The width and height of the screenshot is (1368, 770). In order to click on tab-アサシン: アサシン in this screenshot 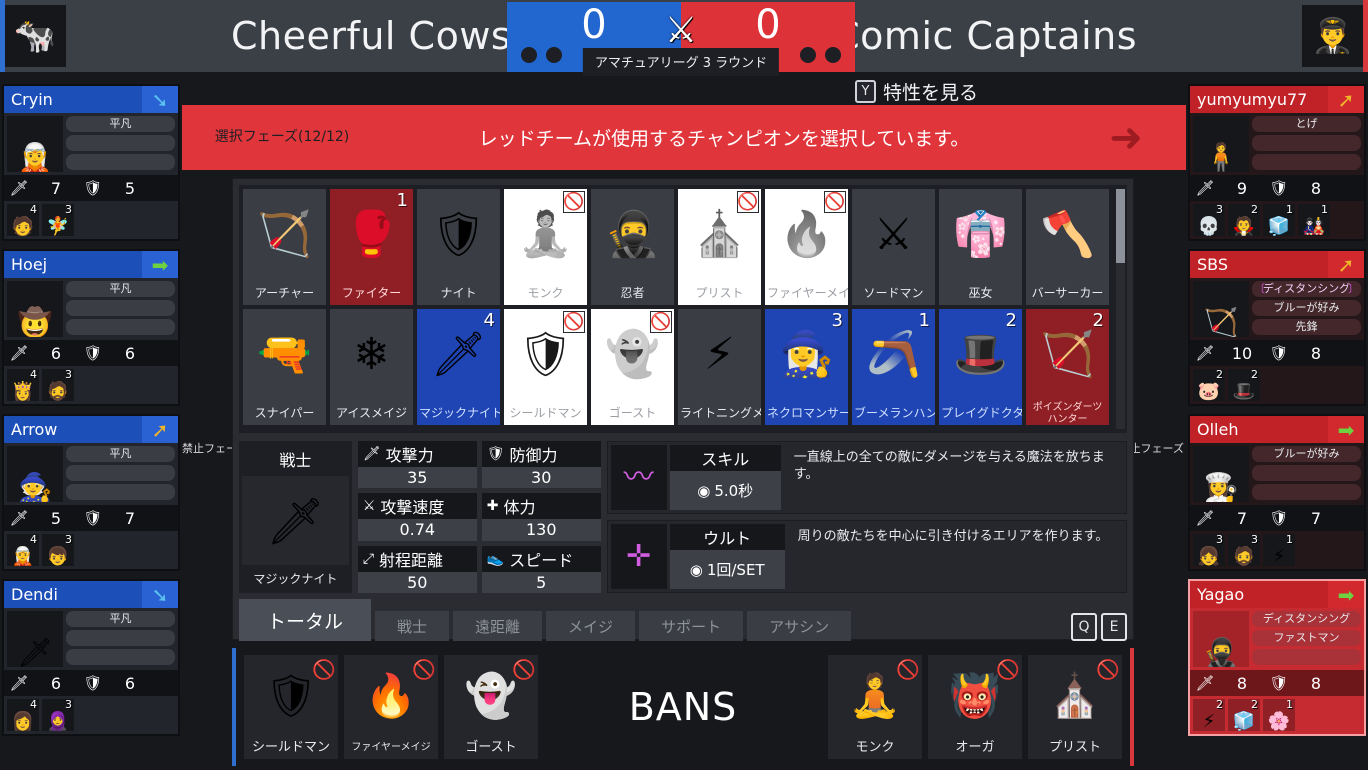, I will do `click(799, 626)`.